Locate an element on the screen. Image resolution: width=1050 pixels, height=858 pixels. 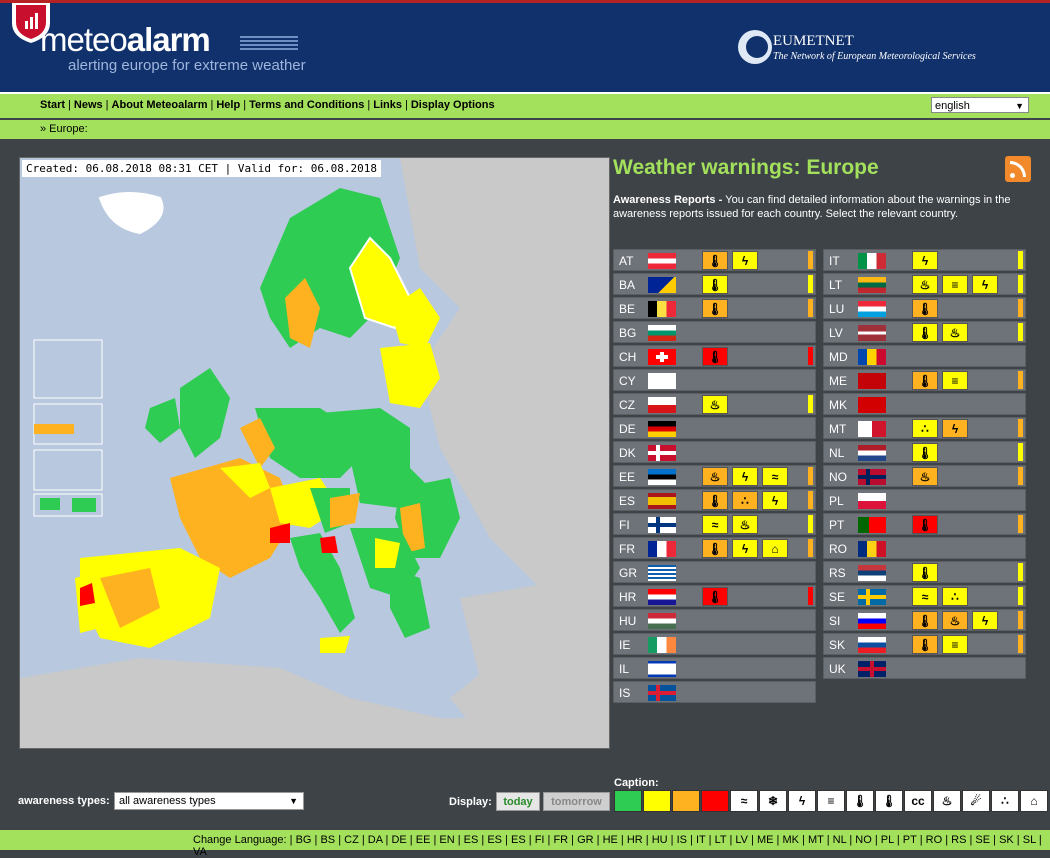
country-row-be: BE 🌡 is located at coordinates (714, 308).